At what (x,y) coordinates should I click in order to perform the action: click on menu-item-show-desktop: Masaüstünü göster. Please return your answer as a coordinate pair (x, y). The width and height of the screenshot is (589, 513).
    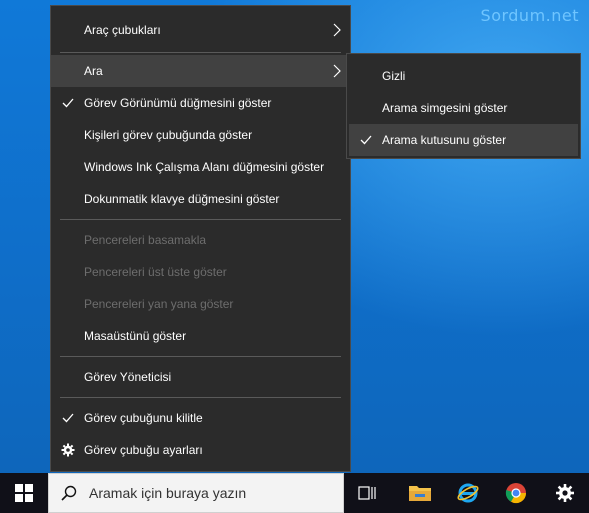
    Looking at the image, I should click on (200, 336).